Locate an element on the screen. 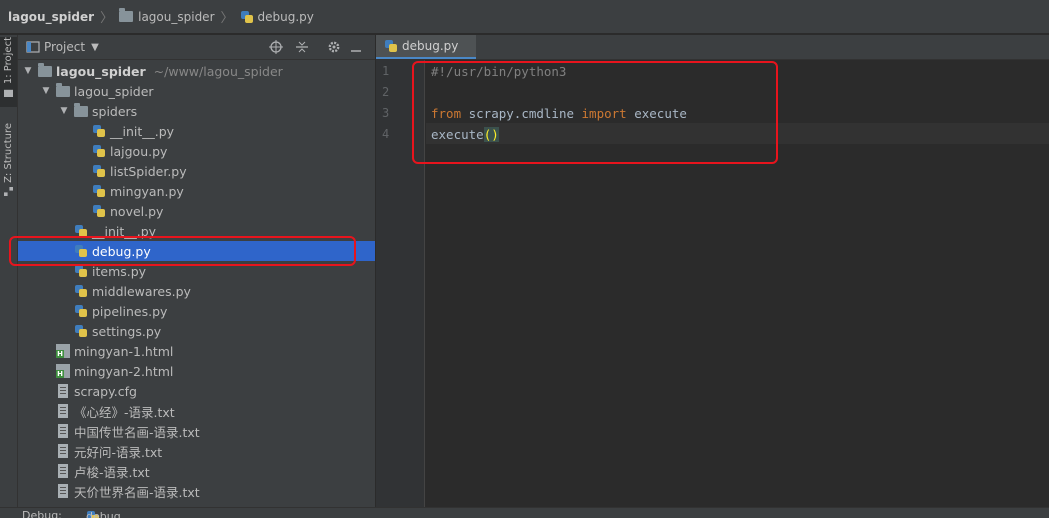 This screenshot has width=1049, height=518. breadcrumb-package: lagou_spider is located at coordinates (167, 16).